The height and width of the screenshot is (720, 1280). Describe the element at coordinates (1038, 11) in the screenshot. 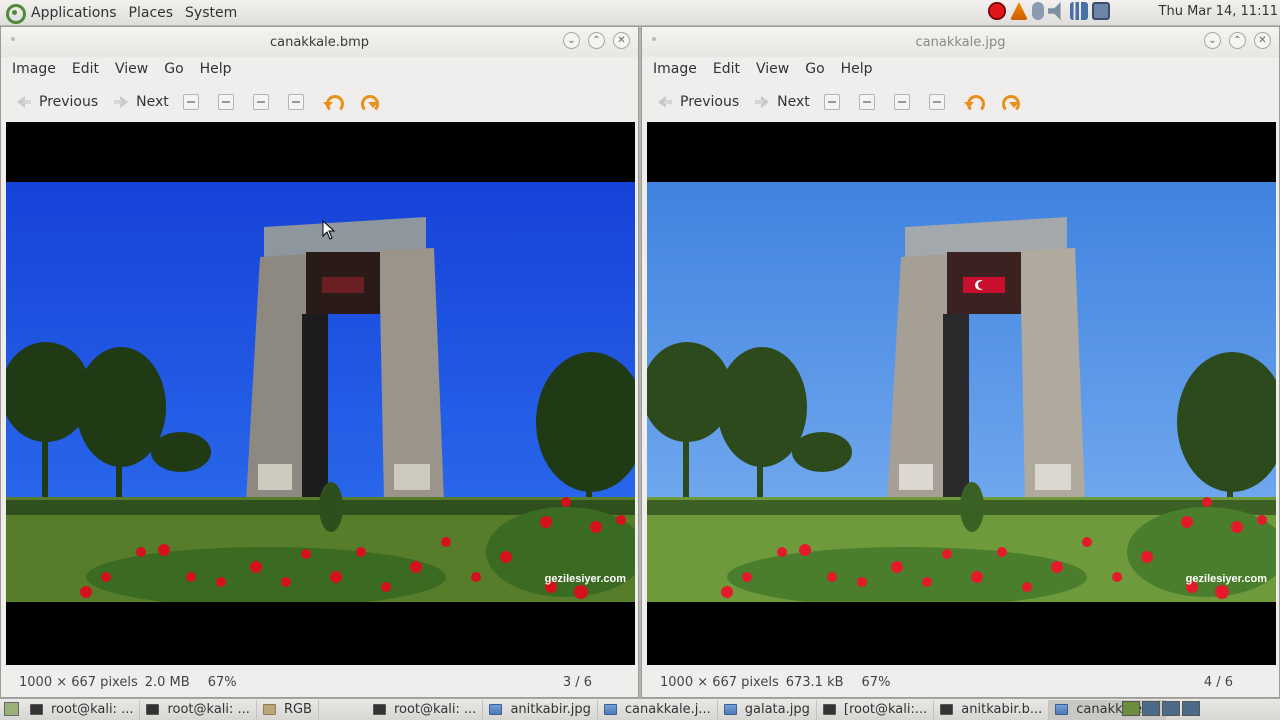

I see `microphone-icon` at that location.